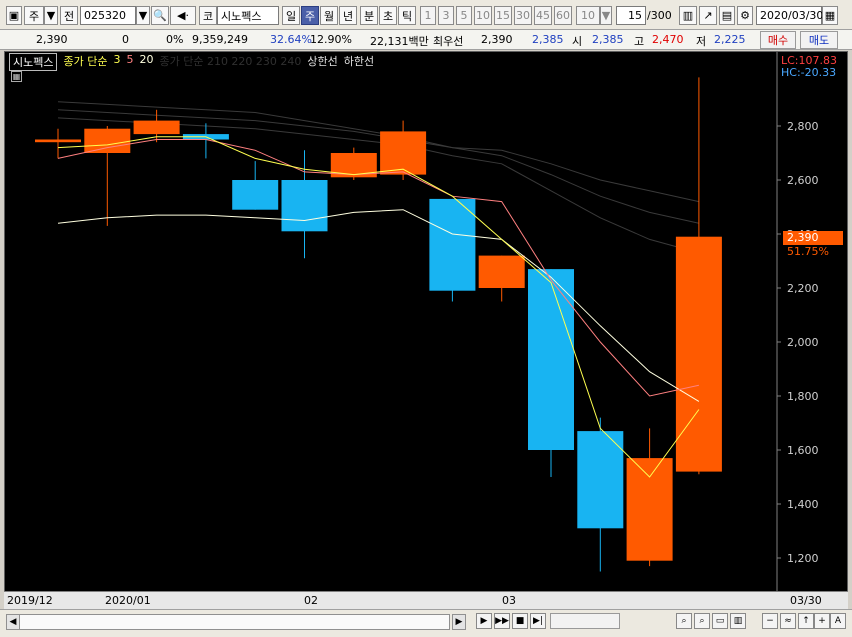  I want to click on ratio-2: 12.90%, so click(331, 39).